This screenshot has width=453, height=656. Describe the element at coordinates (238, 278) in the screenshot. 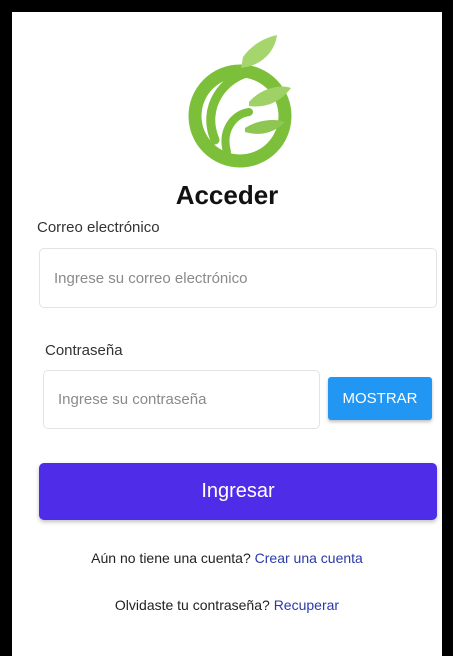

I see `email-field` at that location.